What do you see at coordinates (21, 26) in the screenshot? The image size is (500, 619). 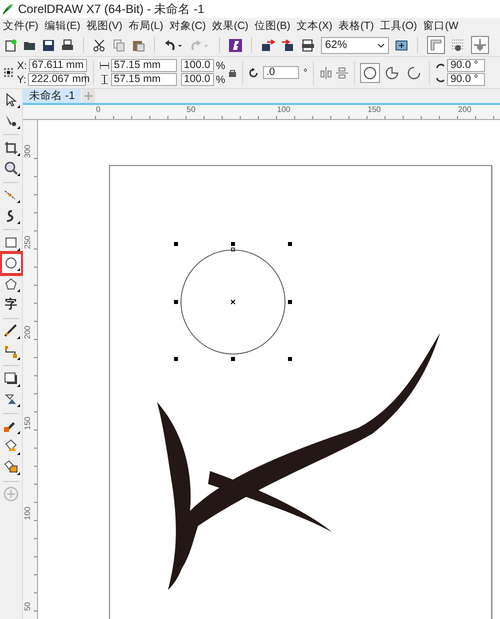 I see `menu-item: 文件(F)` at bounding box center [21, 26].